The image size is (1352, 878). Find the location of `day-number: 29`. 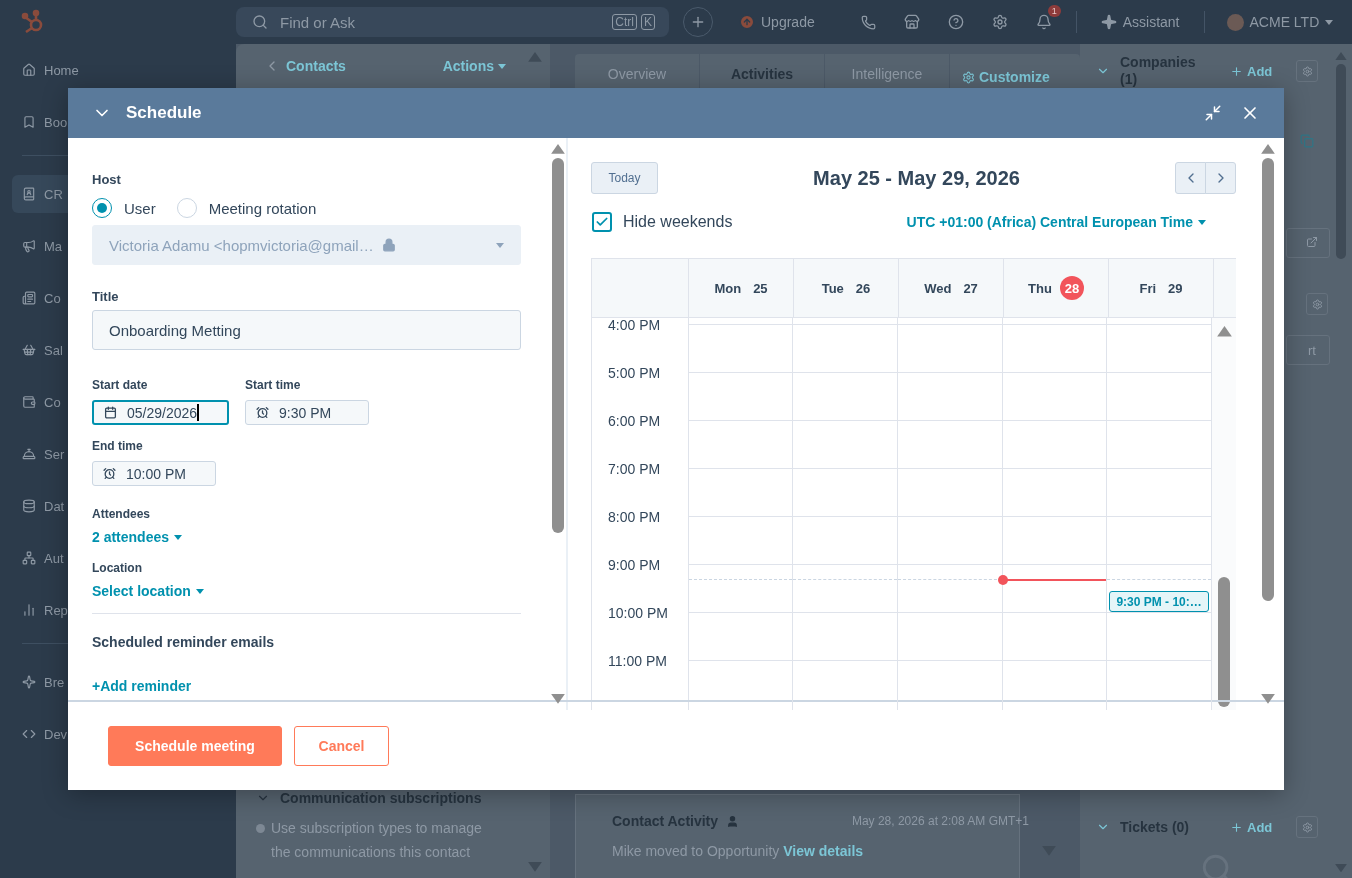

day-number: 29 is located at coordinates (1175, 288).